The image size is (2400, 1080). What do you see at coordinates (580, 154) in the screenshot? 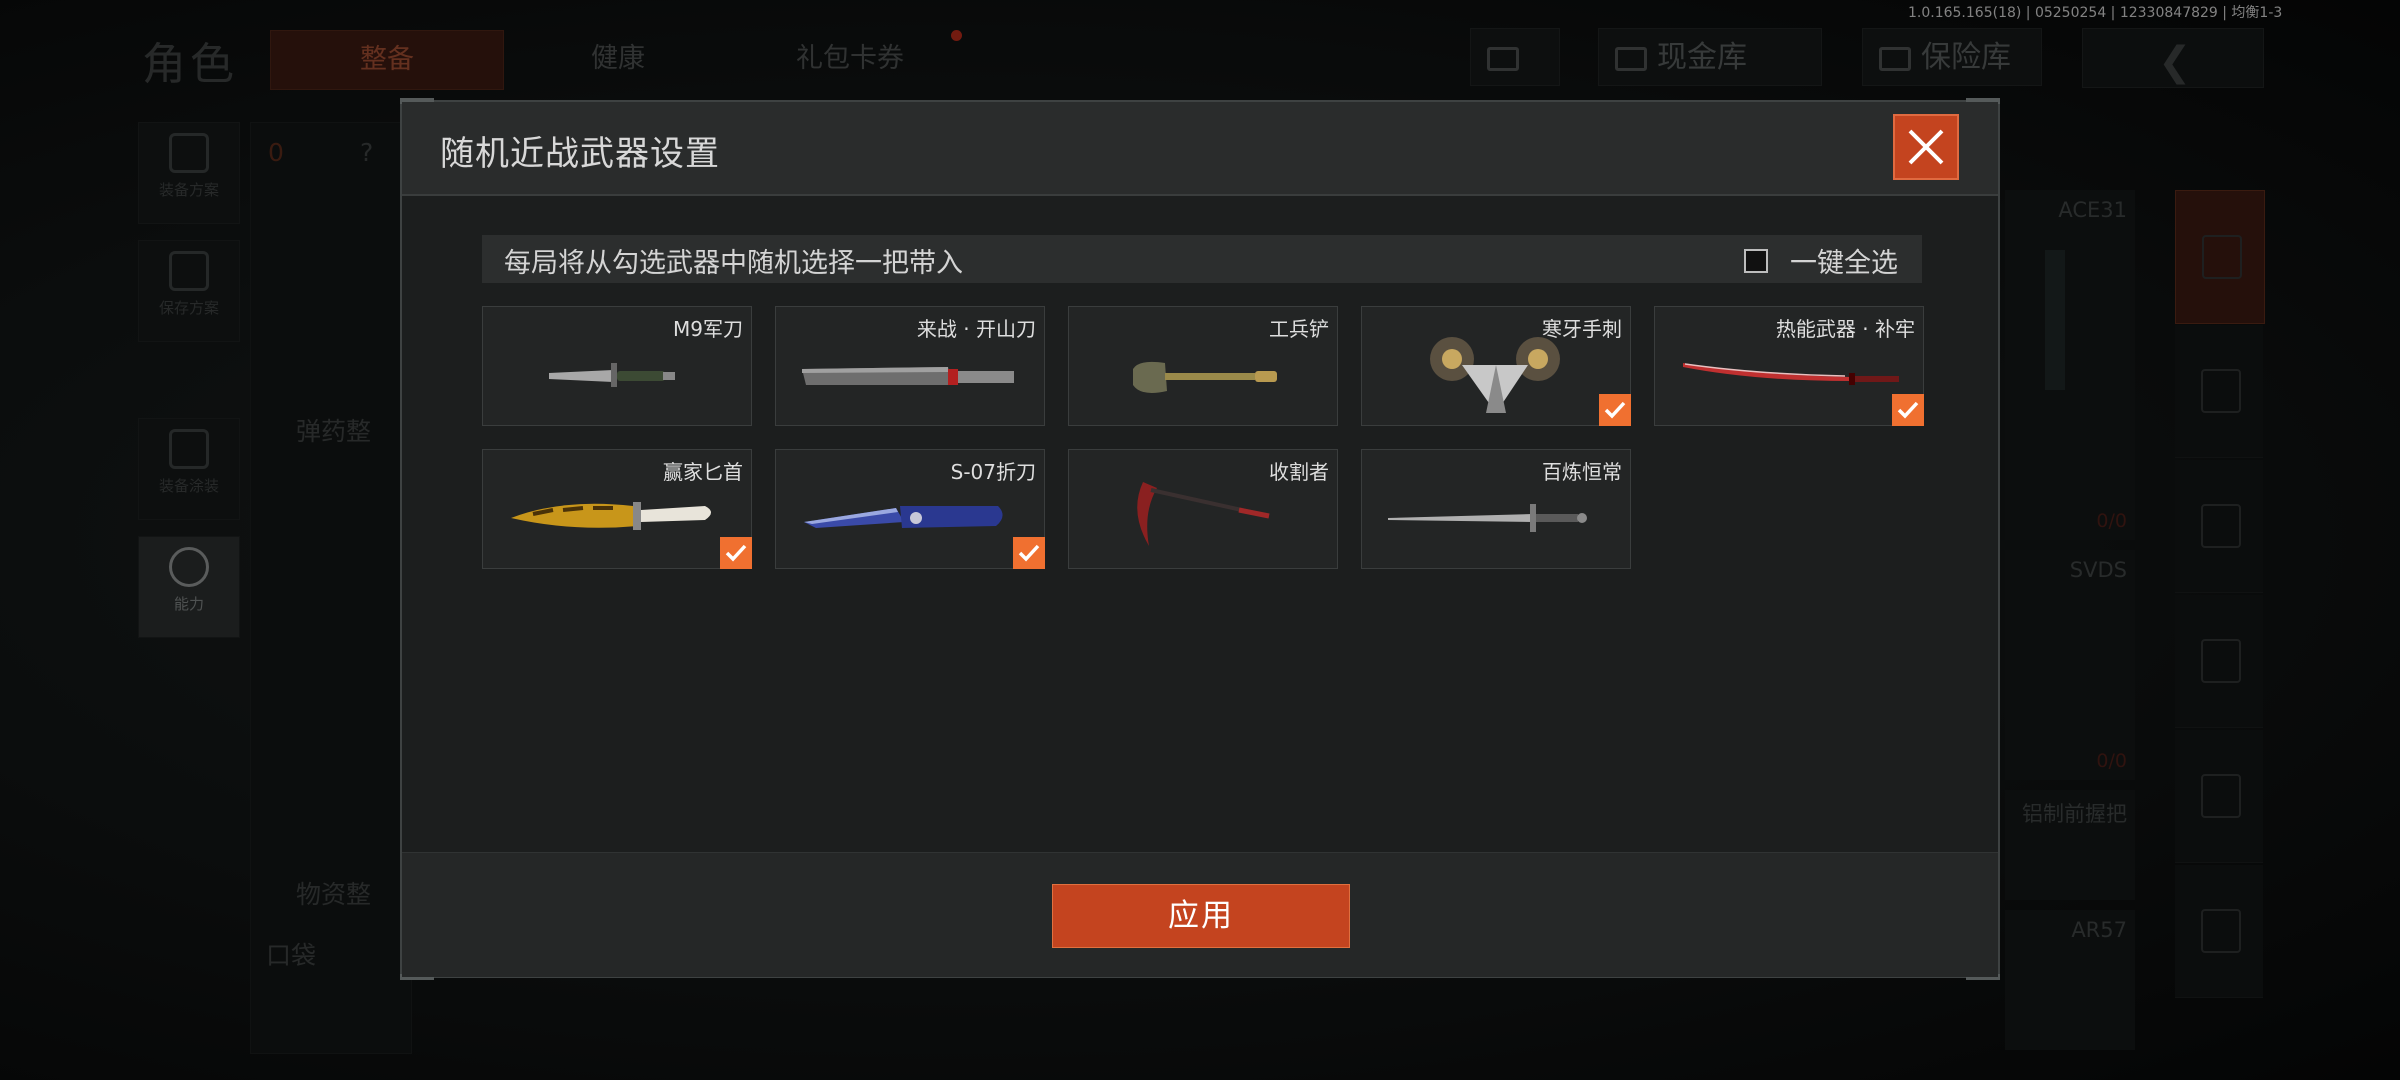
I see `dialog-title: 随机近战武器设置` at bounding box center [580, 154].